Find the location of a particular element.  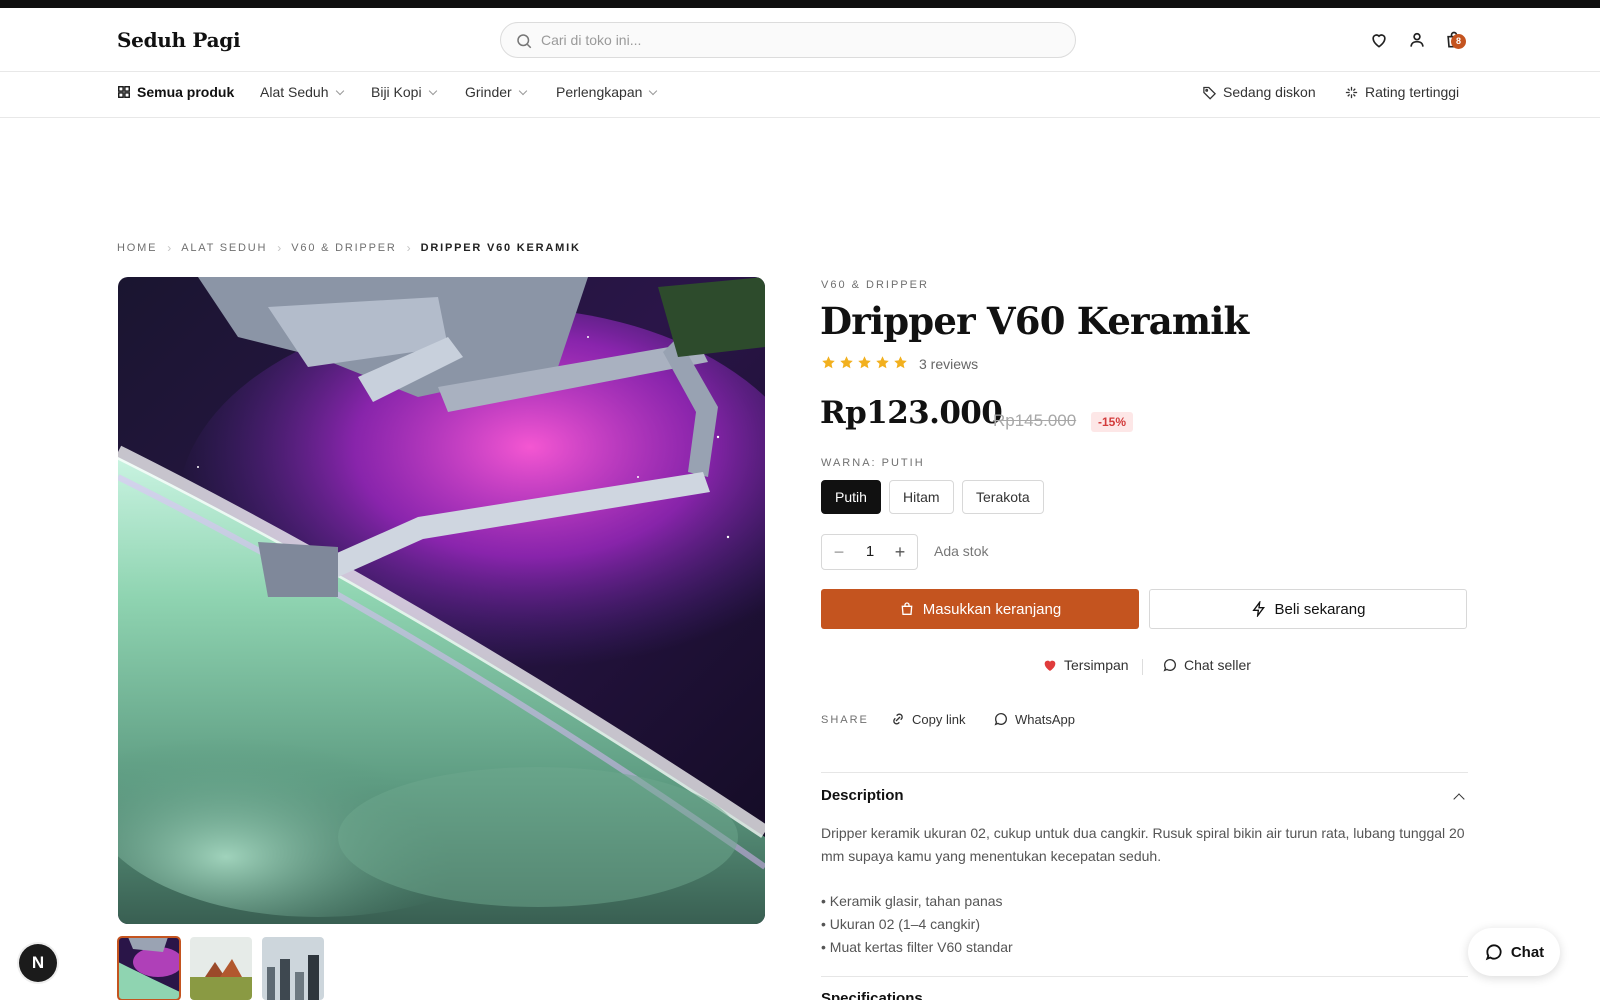

nav-label: Biji Kopi is located at coordinates (396, 92).